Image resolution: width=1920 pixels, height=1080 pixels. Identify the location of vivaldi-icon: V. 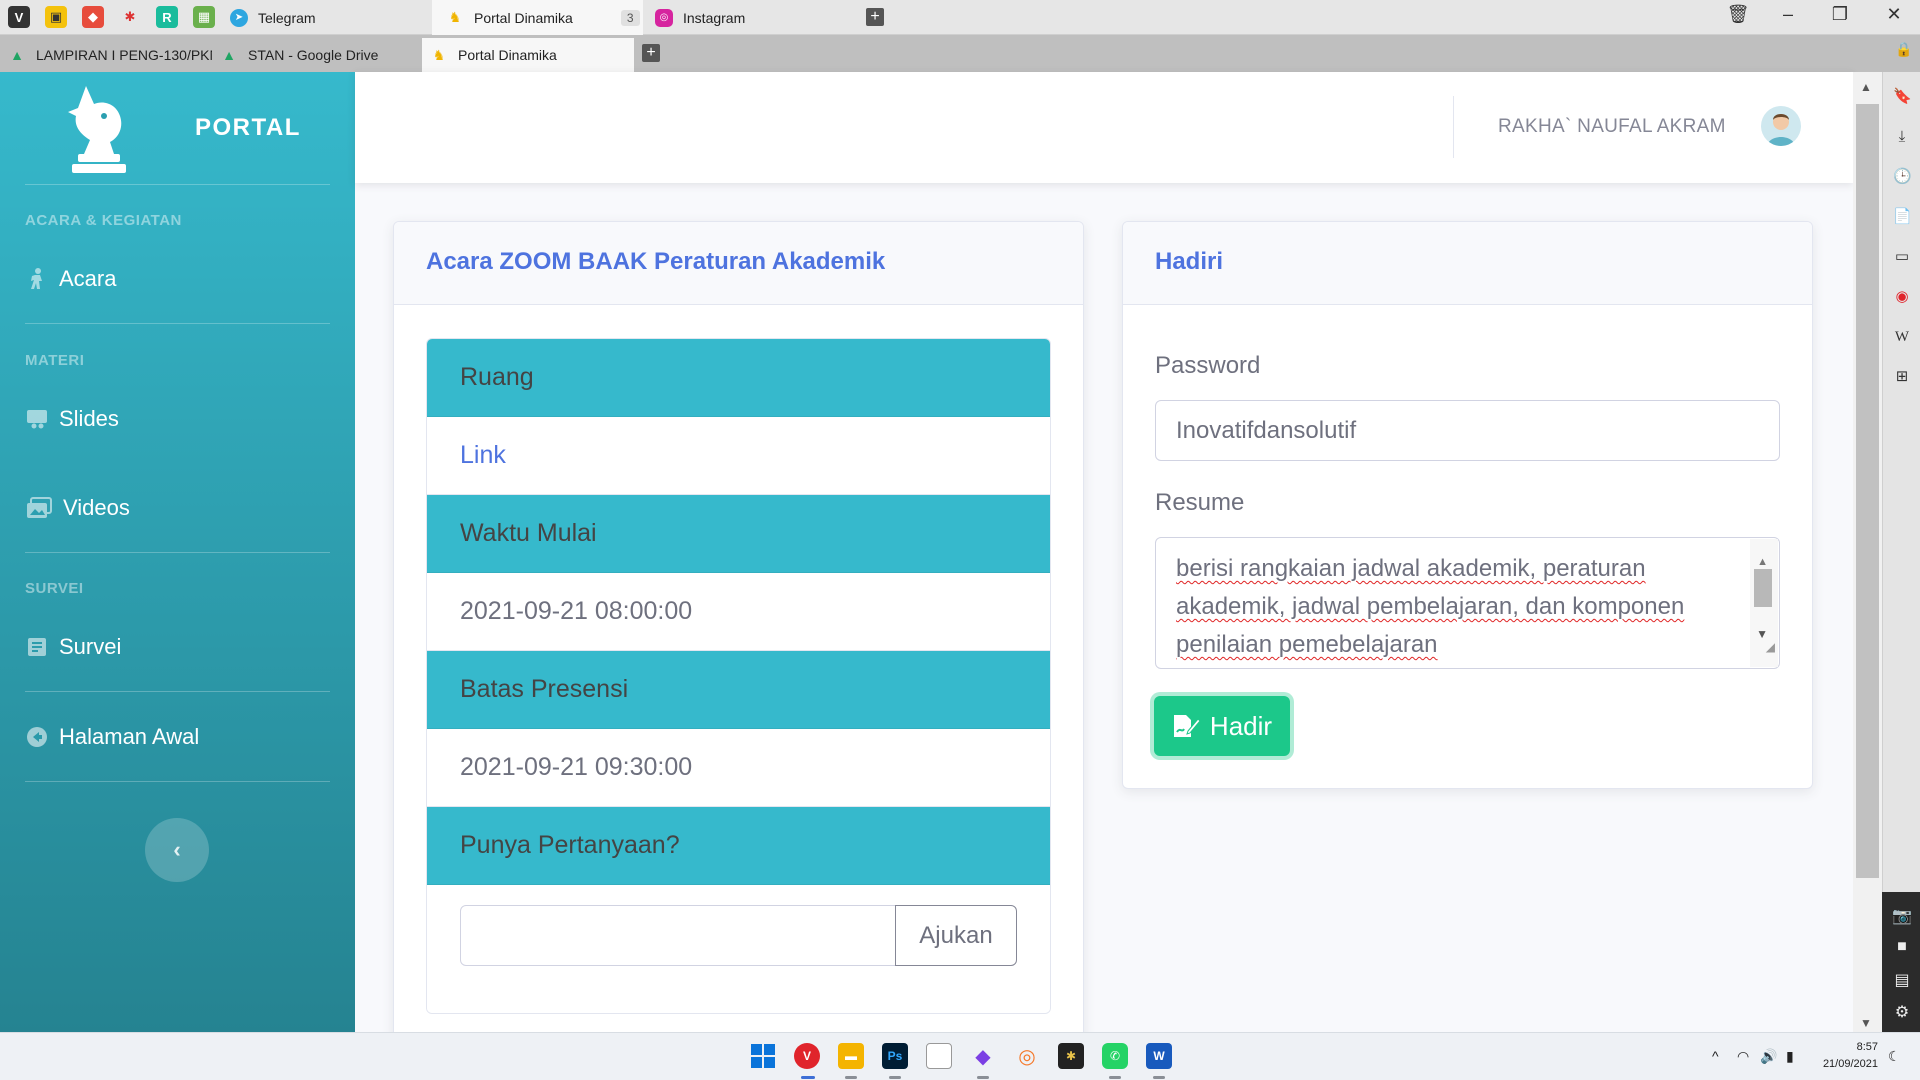
(807, 1056).